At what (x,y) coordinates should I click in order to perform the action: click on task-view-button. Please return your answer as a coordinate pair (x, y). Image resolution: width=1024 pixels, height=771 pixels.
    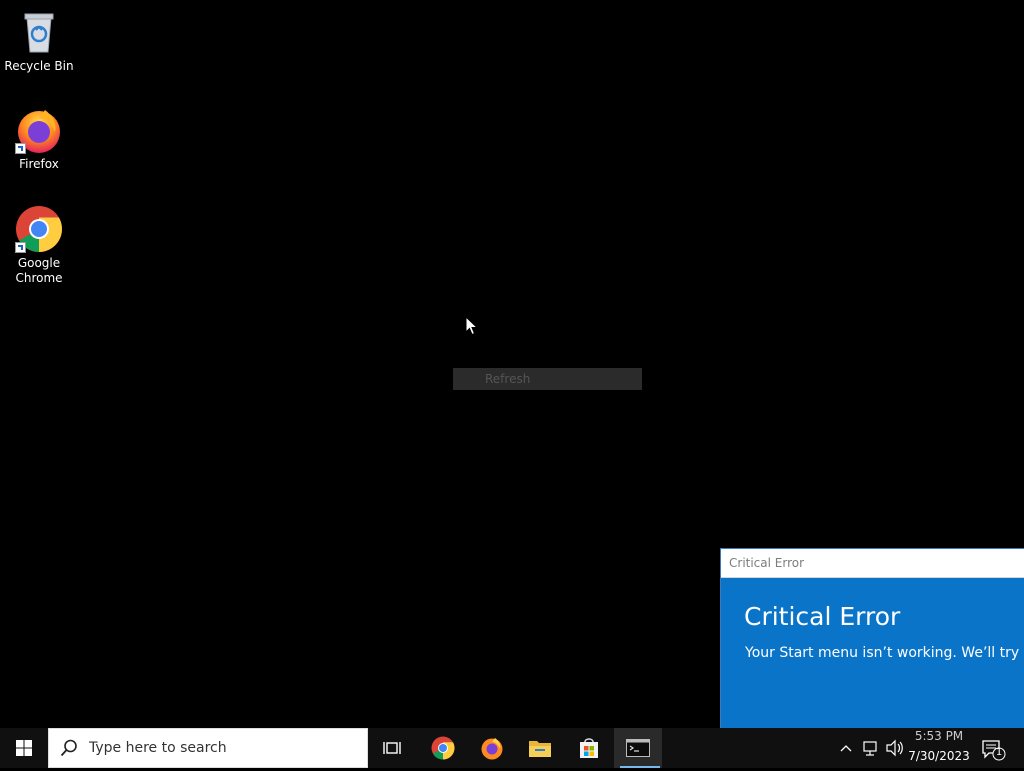
    Looking at the image, I should click on (392, 748).